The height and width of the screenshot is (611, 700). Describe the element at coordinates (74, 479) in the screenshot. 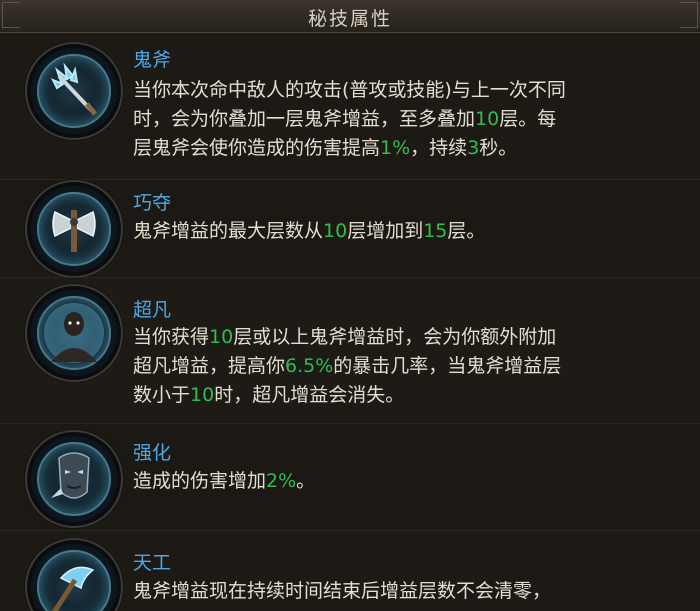

I see `masked-face-icon` at that location.